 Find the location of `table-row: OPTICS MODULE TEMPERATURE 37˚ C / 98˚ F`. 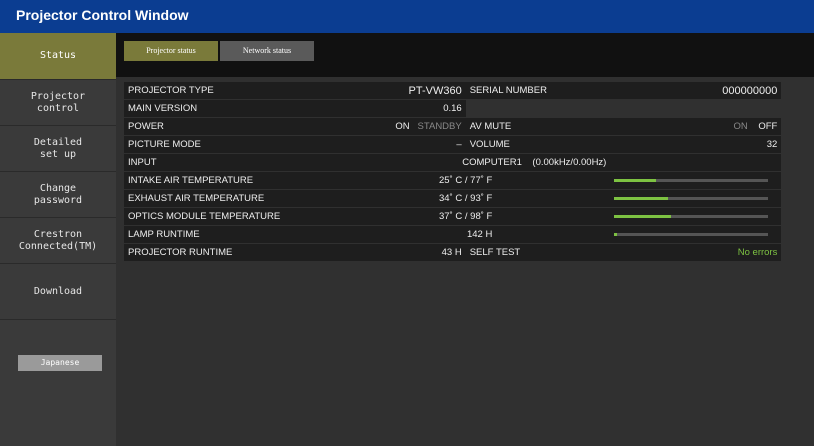

table-row: OPTICS MODULE TEMPERATURE 37˚ C / 98˚ F is located at coordinates (453, 216).